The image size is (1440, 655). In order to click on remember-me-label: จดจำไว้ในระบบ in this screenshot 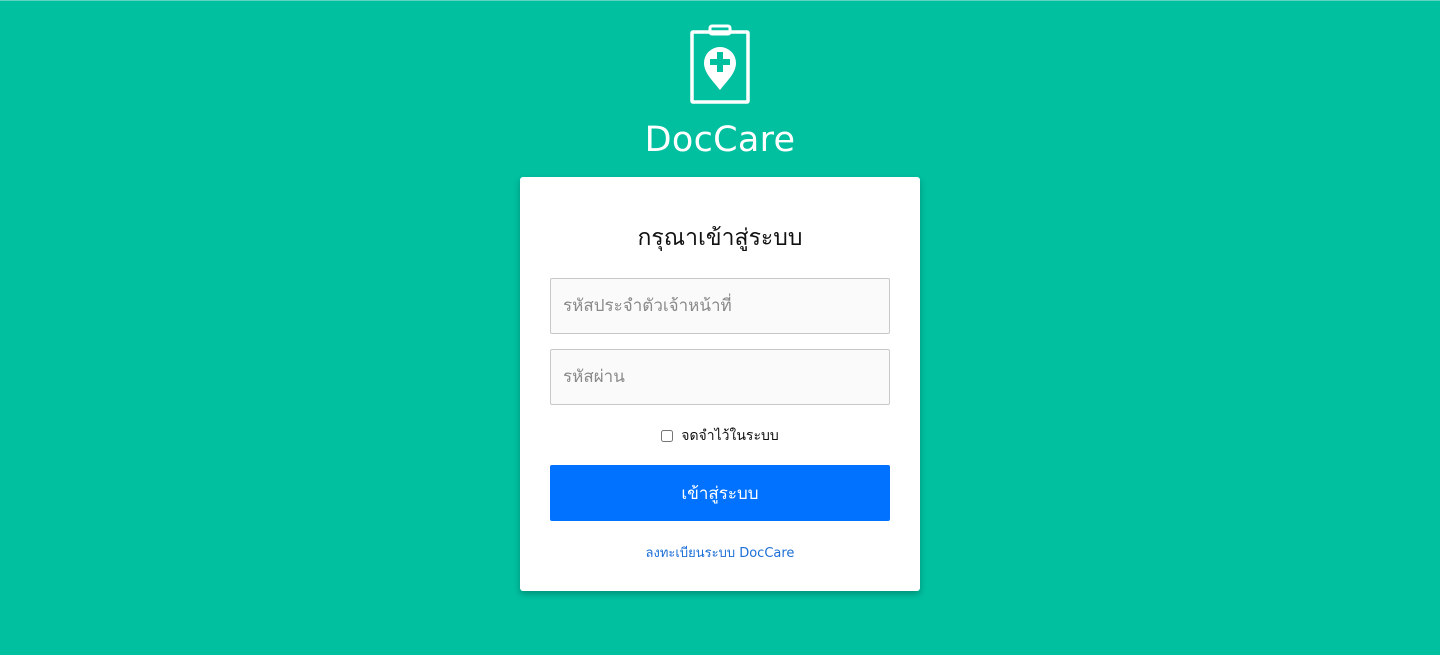, I will do `click(729, 436)`.